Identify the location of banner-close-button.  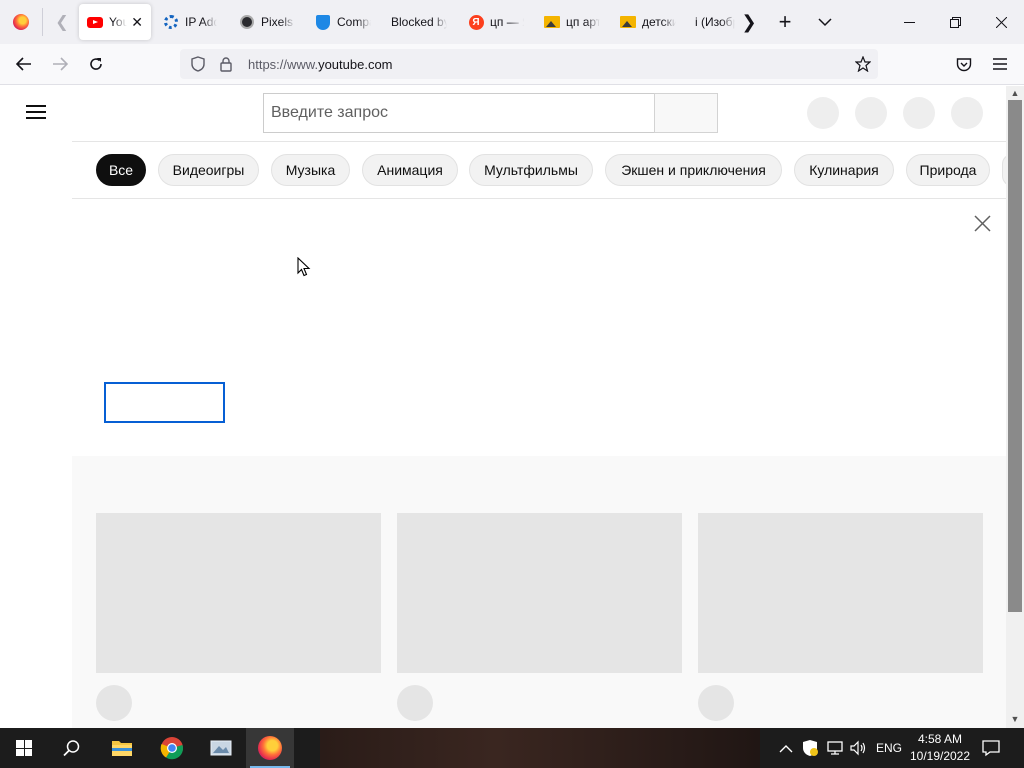
(982, 223).